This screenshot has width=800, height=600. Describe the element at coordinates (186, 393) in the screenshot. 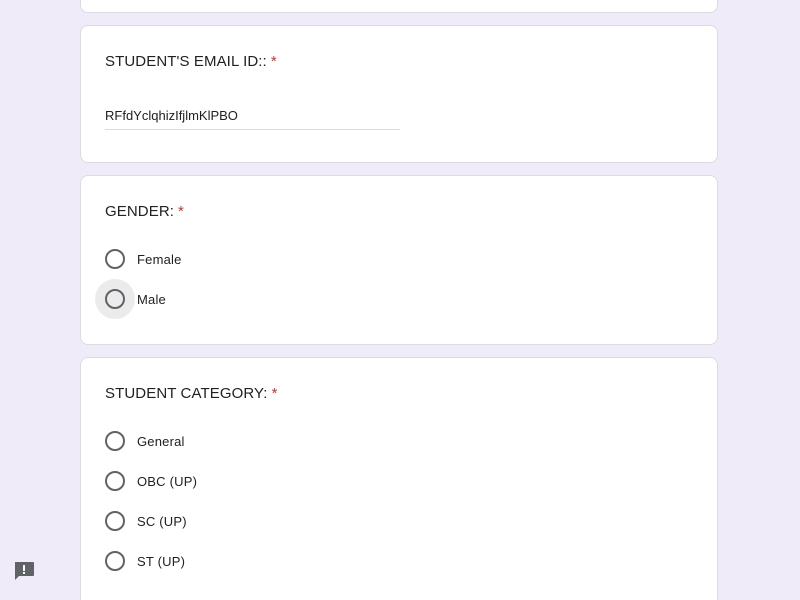

I see `category-question-label: STUDENT CATEGORY:` at that location.